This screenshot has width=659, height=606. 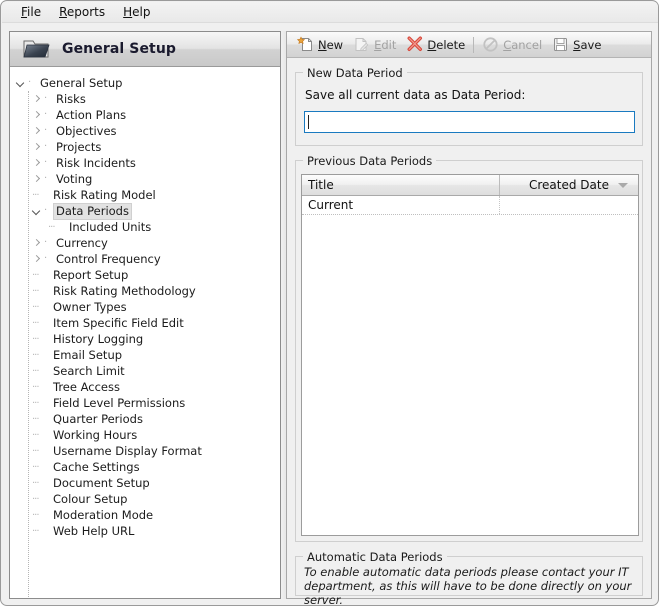 What do you see at coordinates (321, 185) in the screenshot?
I see `column-header-title-label: Title` at bounding box center [321, 185].